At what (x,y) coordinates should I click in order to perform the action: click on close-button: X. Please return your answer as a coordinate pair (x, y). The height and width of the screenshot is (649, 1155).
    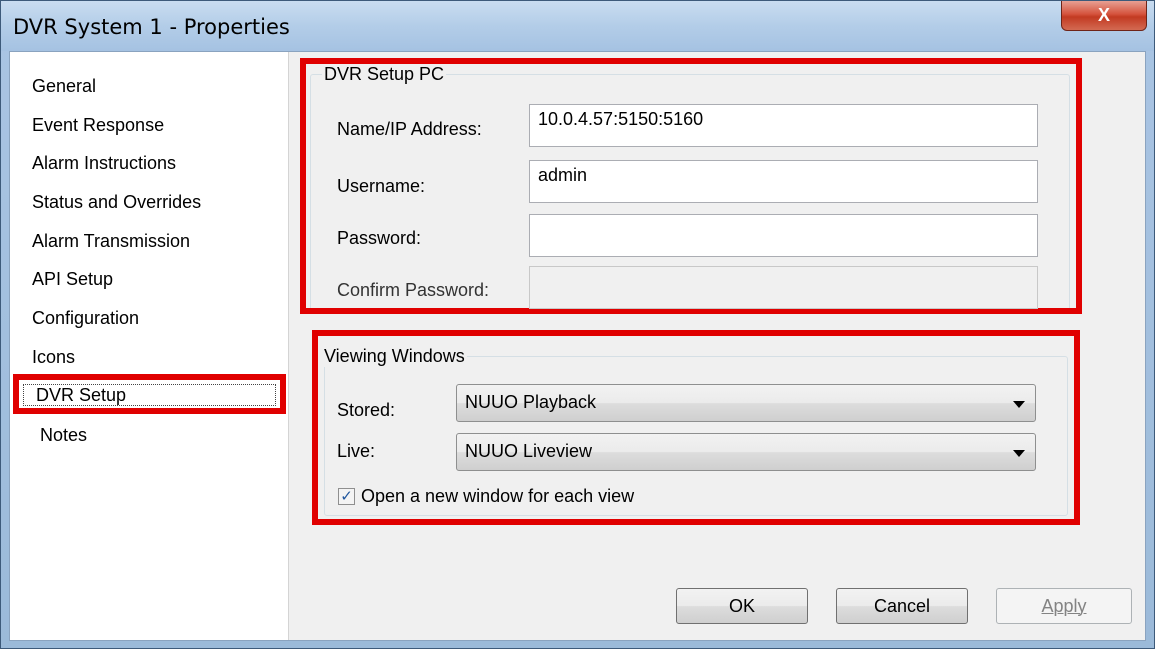
    Looking at the image, I should click on (1104, 16).